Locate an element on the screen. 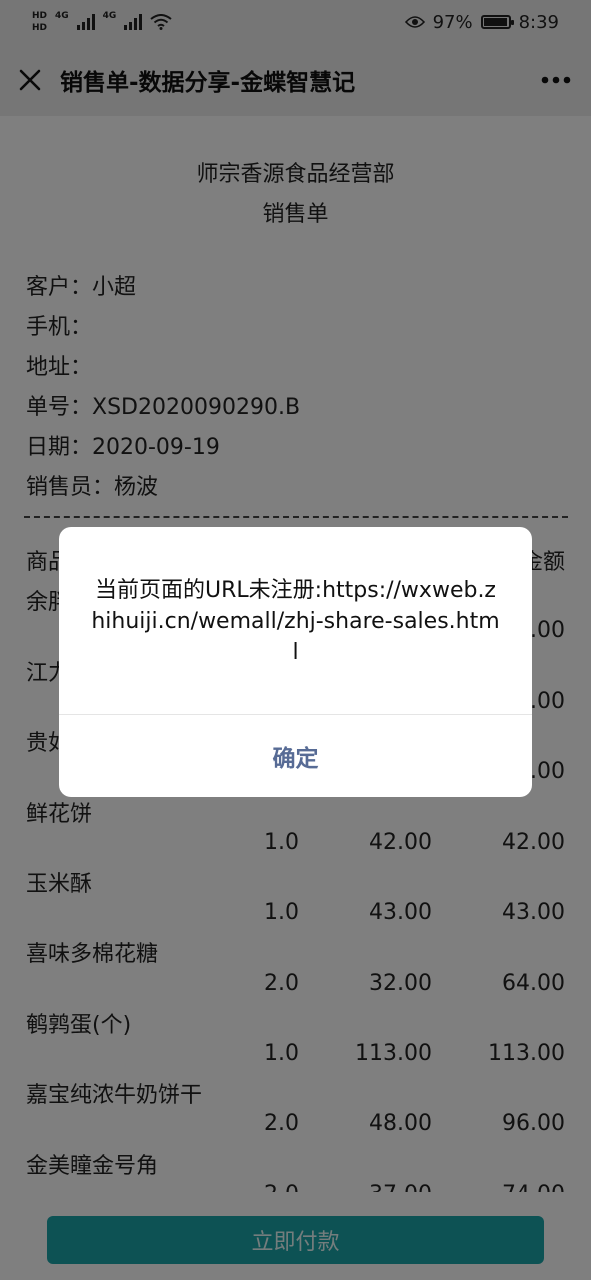 Image resolution: width=591 pixels, height=1280 pixels. dialog-confirm-button: 确定 is located at coordinates (295, 756).